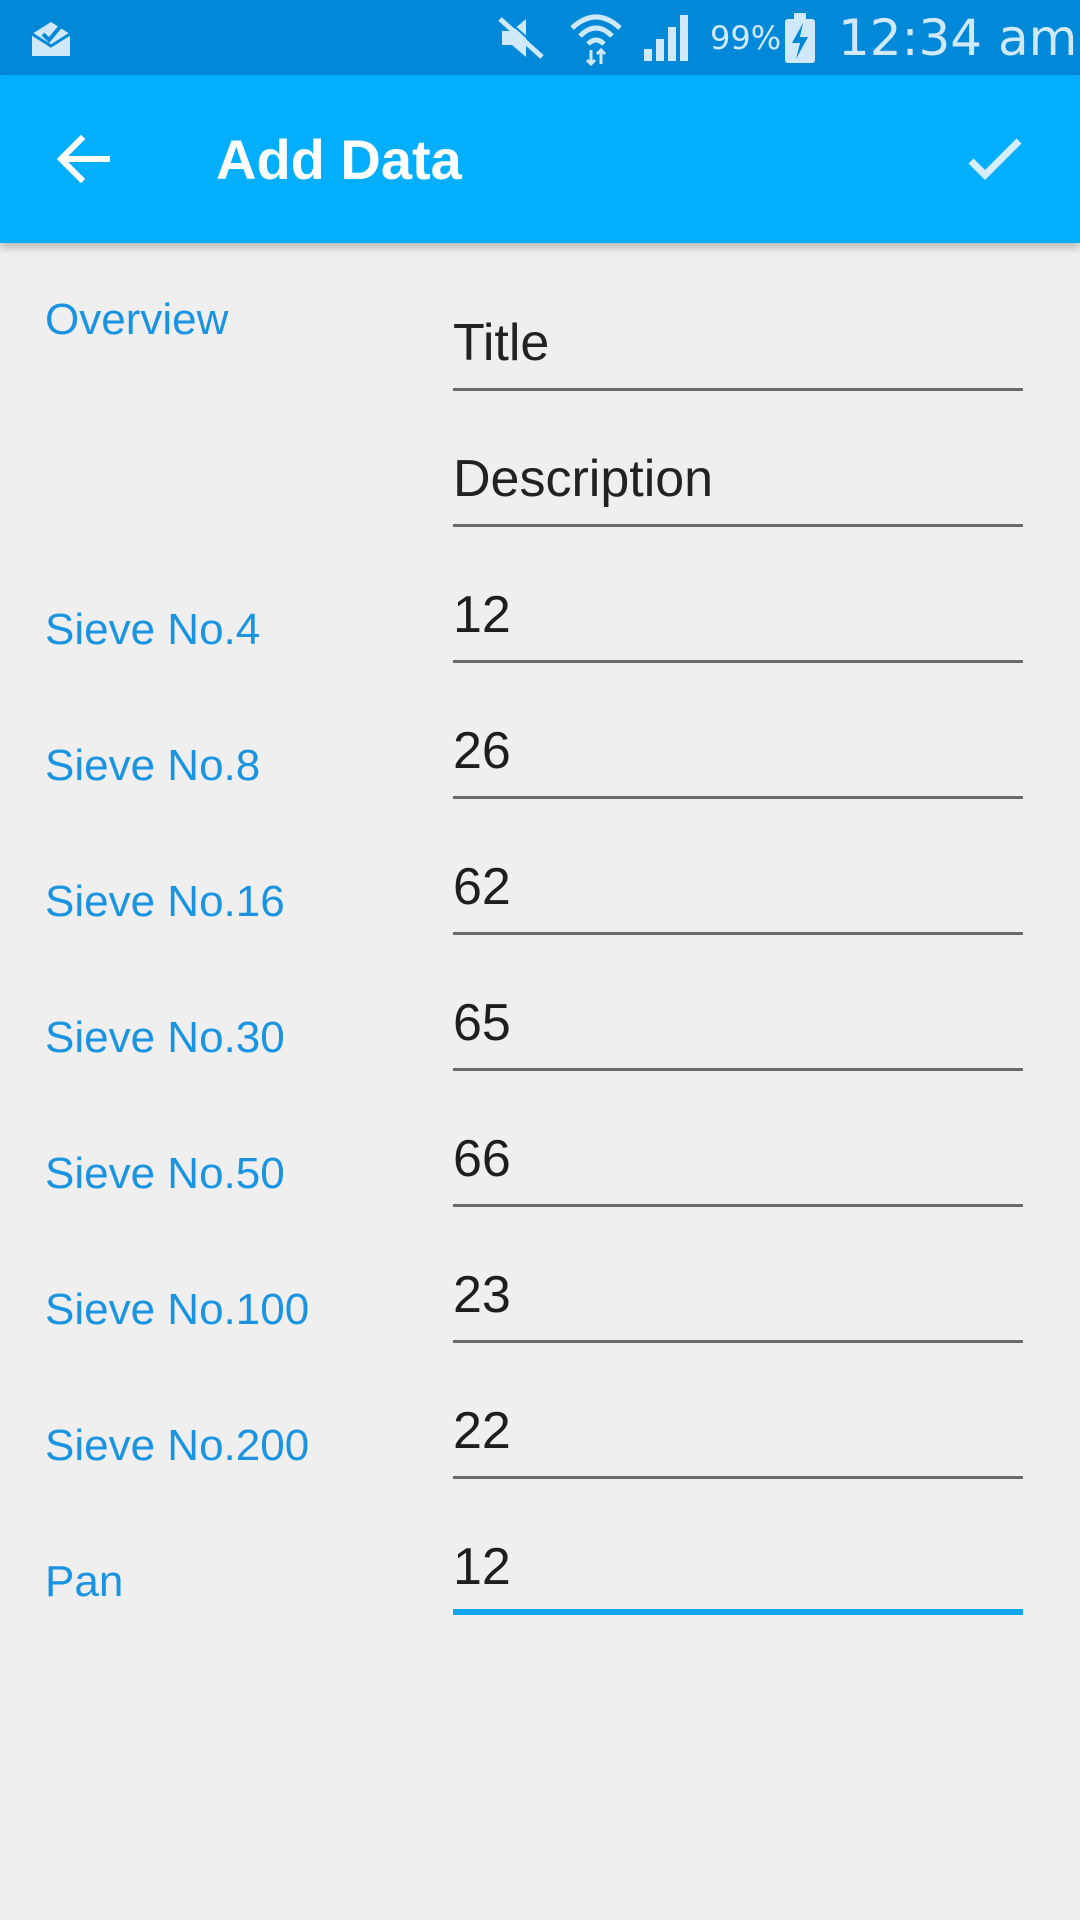  What do you see at coordinates (137, 319) in the screenshot?
I see `overview-label: Overview` at bounding box center [137, 319].